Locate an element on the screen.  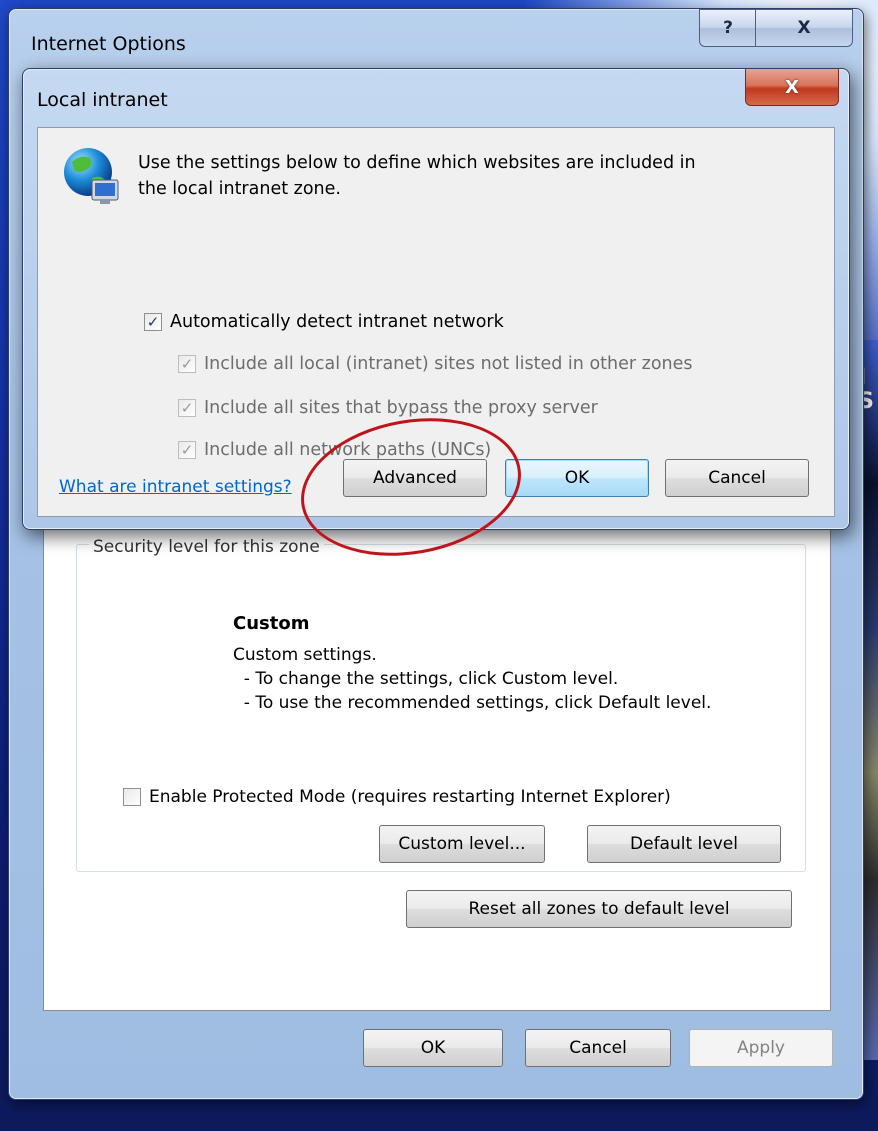
group-label: Security level for this zone is located at coordinates (206, 547).